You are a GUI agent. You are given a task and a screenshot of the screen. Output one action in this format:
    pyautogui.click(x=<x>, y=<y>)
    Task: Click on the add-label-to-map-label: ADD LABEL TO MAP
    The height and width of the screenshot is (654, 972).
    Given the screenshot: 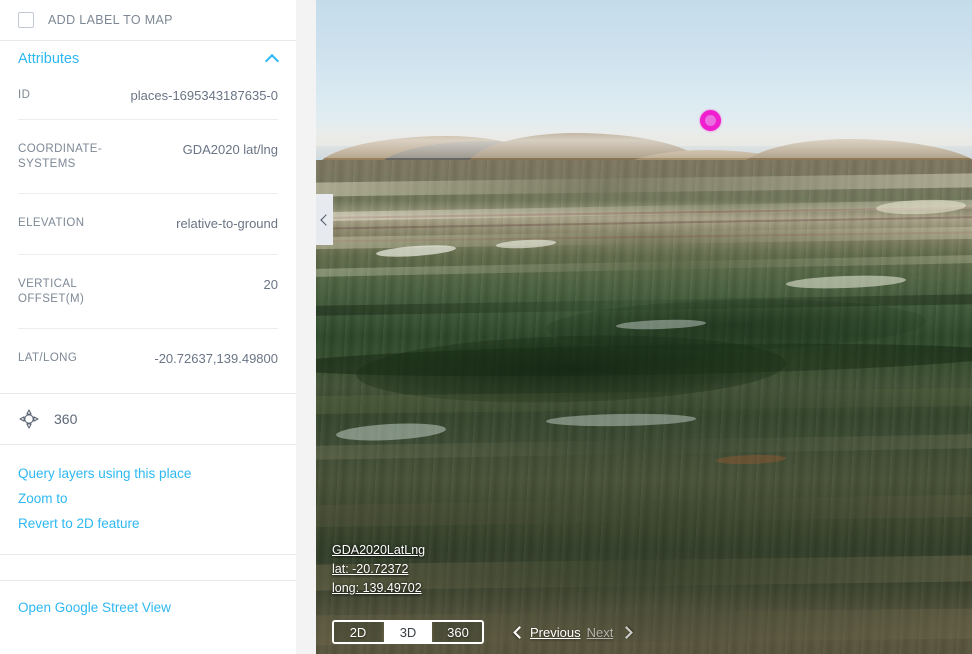 What is the action you would take?
    pyautogui.click(x=110, y=20)
    